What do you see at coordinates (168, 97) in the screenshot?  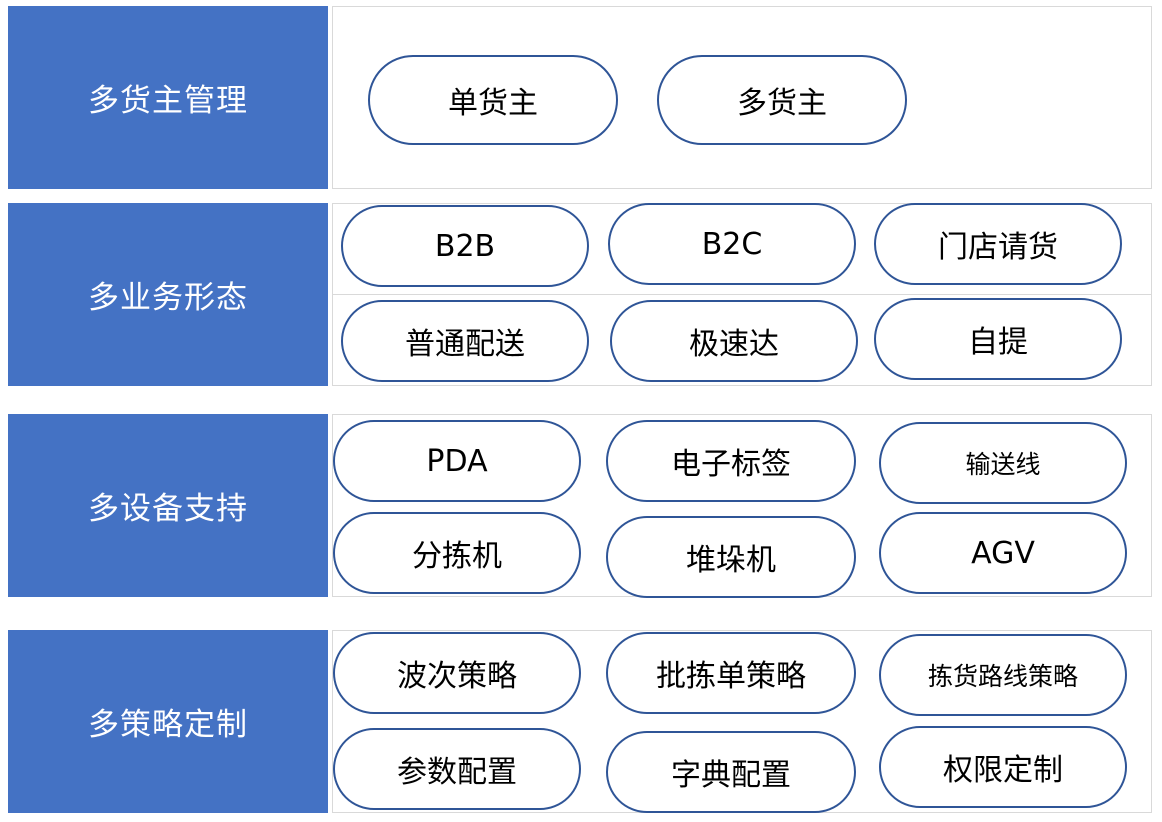 I see `section-label-owner-management: 多货主管理` at bounding box center [168, 97].